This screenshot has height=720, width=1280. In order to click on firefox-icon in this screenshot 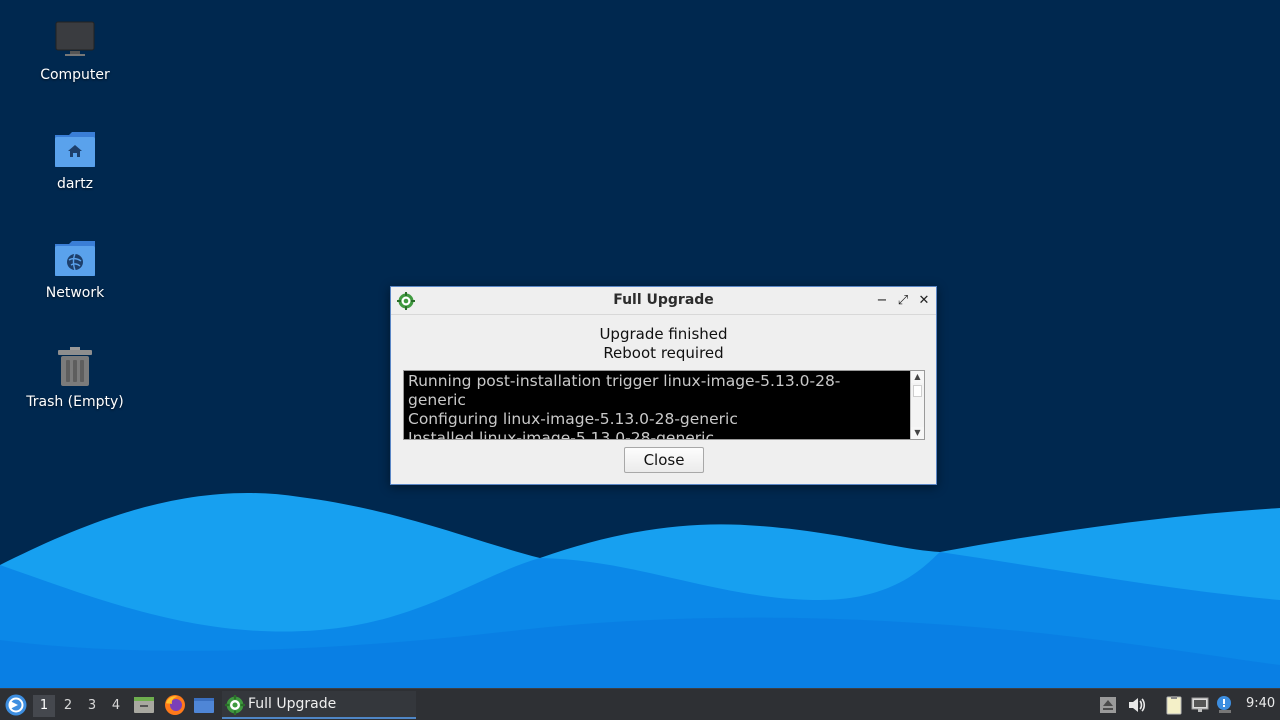, I will do `click(175, 705)`.